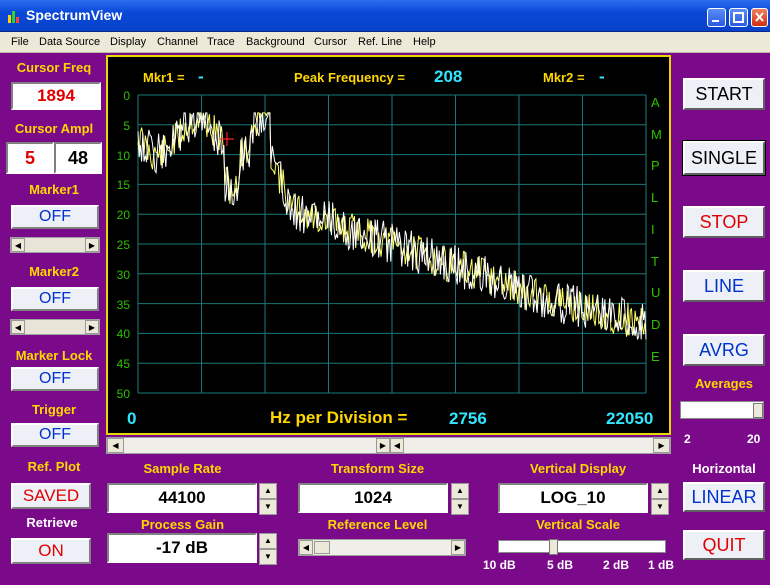 This screenshot has height=585, width=770. What do you see at coordinates (754, 439) in the screenshot?
I see `averages-max: 20` at bounding box center [754, 439].